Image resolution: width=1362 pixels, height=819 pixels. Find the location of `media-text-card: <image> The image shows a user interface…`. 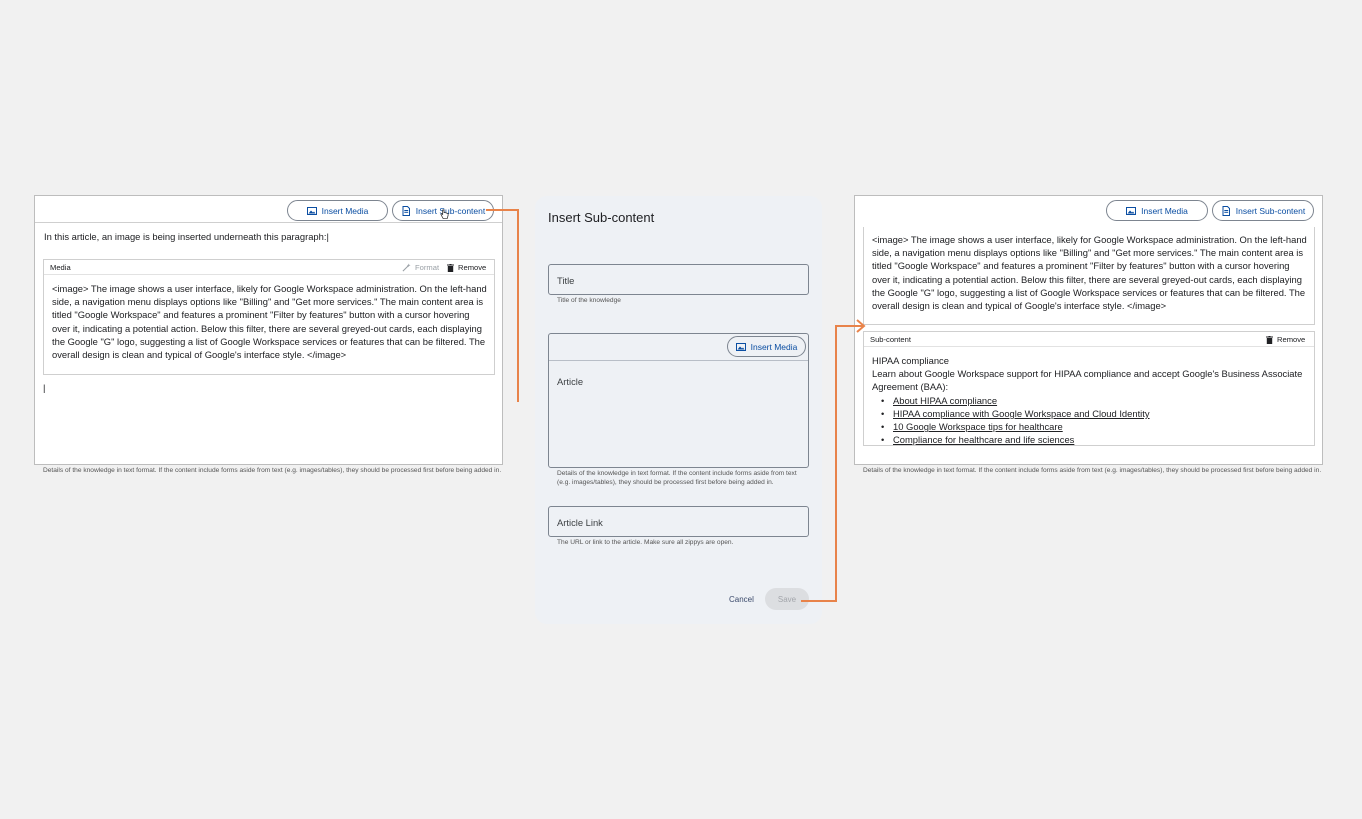

media-text-card: <image> The image shows a user interface… is located at coordinates (1089, 276).